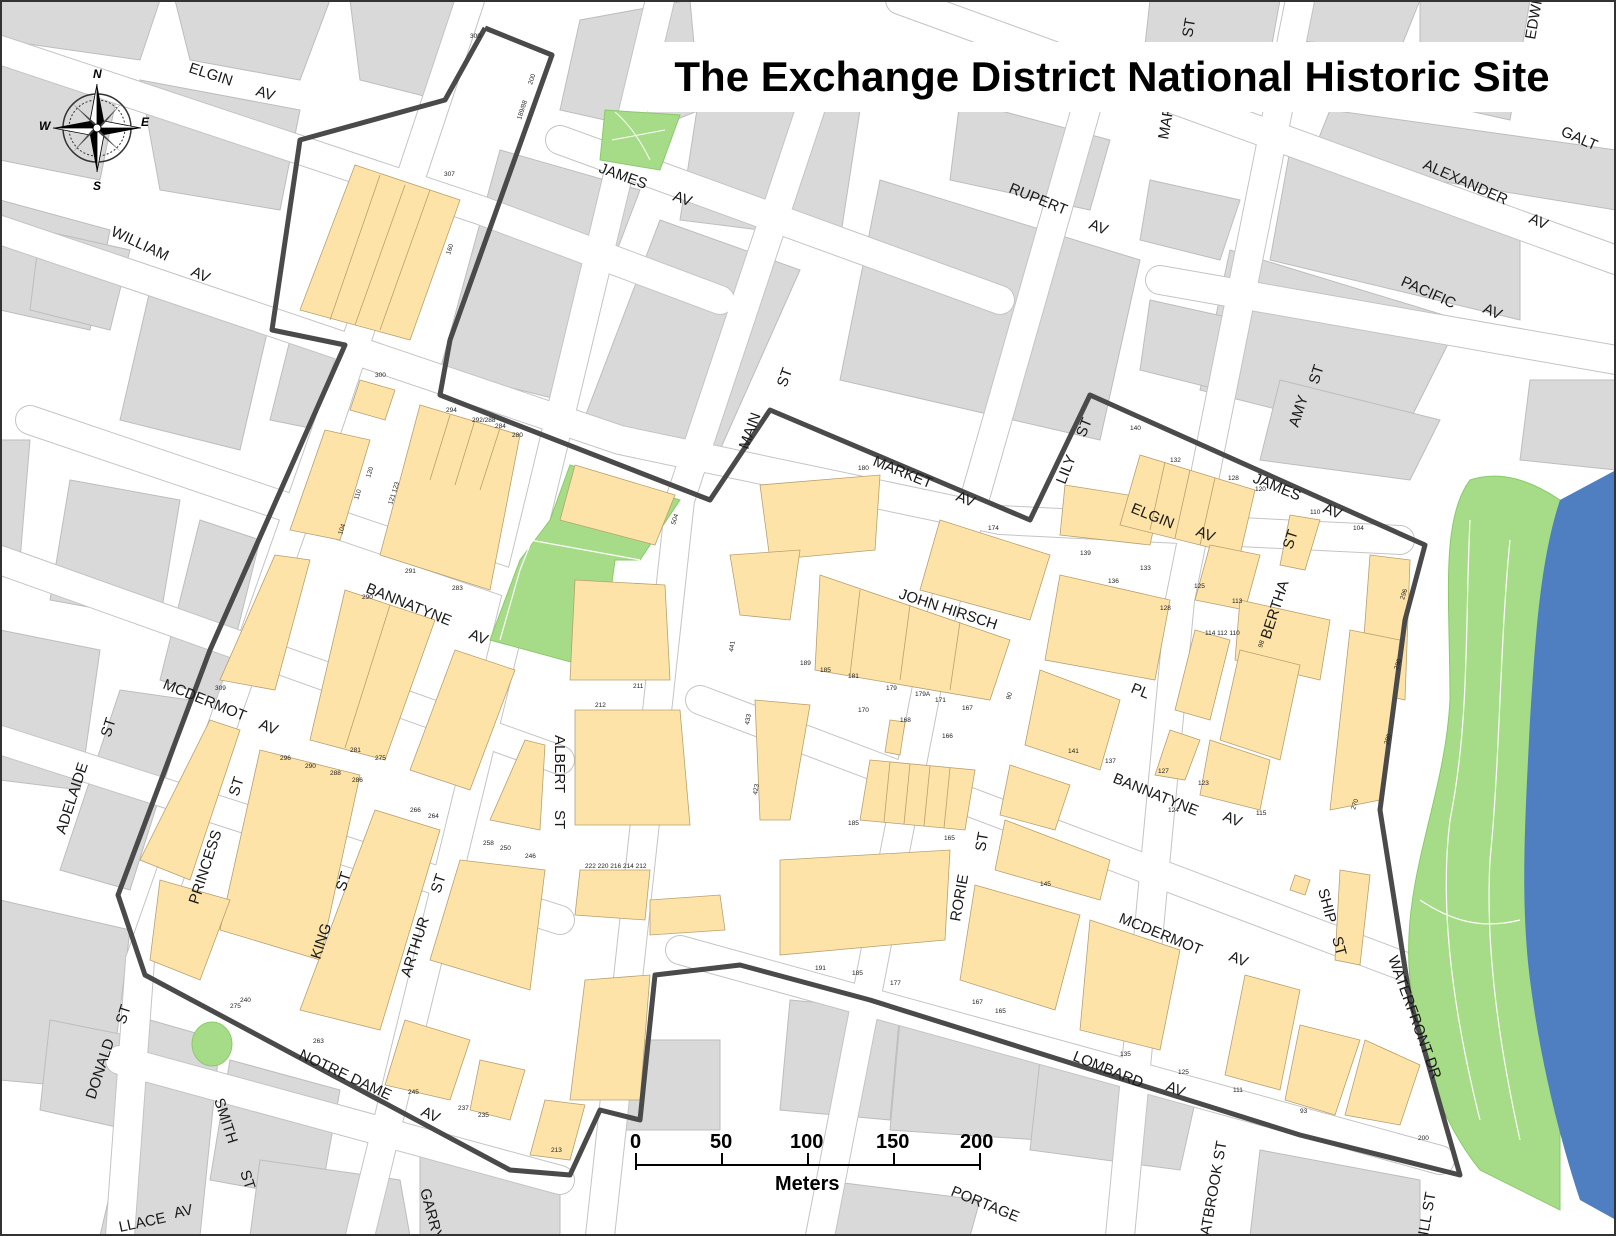 The width and height of the screenshot is (1616, 1236). Describe the element at coordinates (806, 1142) in the screenshot. I see `scale-tick-label: 100` at that location.